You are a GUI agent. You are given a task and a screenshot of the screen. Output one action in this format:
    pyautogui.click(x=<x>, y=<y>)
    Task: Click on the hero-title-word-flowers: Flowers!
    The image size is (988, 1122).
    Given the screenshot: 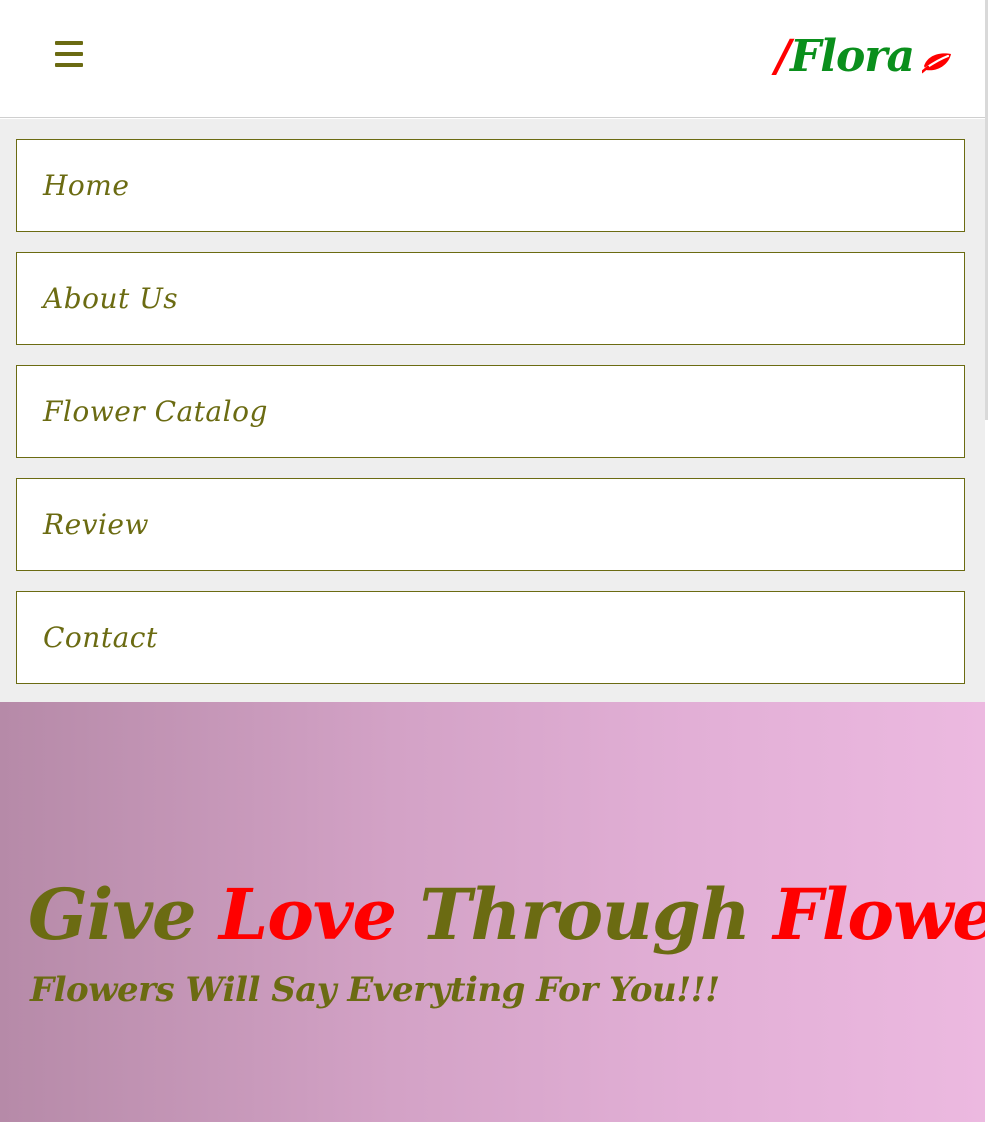 What is the action you would take?
    pyautogui.click(x=879, y=914)
    